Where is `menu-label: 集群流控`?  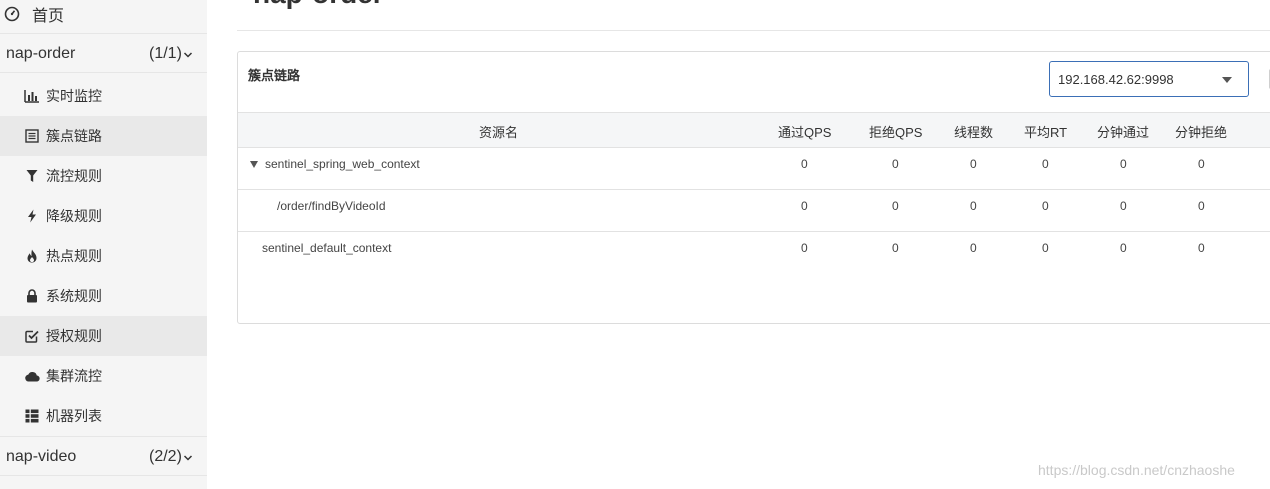 menu-label: 集群流控 is located at coordinates (74, 376).